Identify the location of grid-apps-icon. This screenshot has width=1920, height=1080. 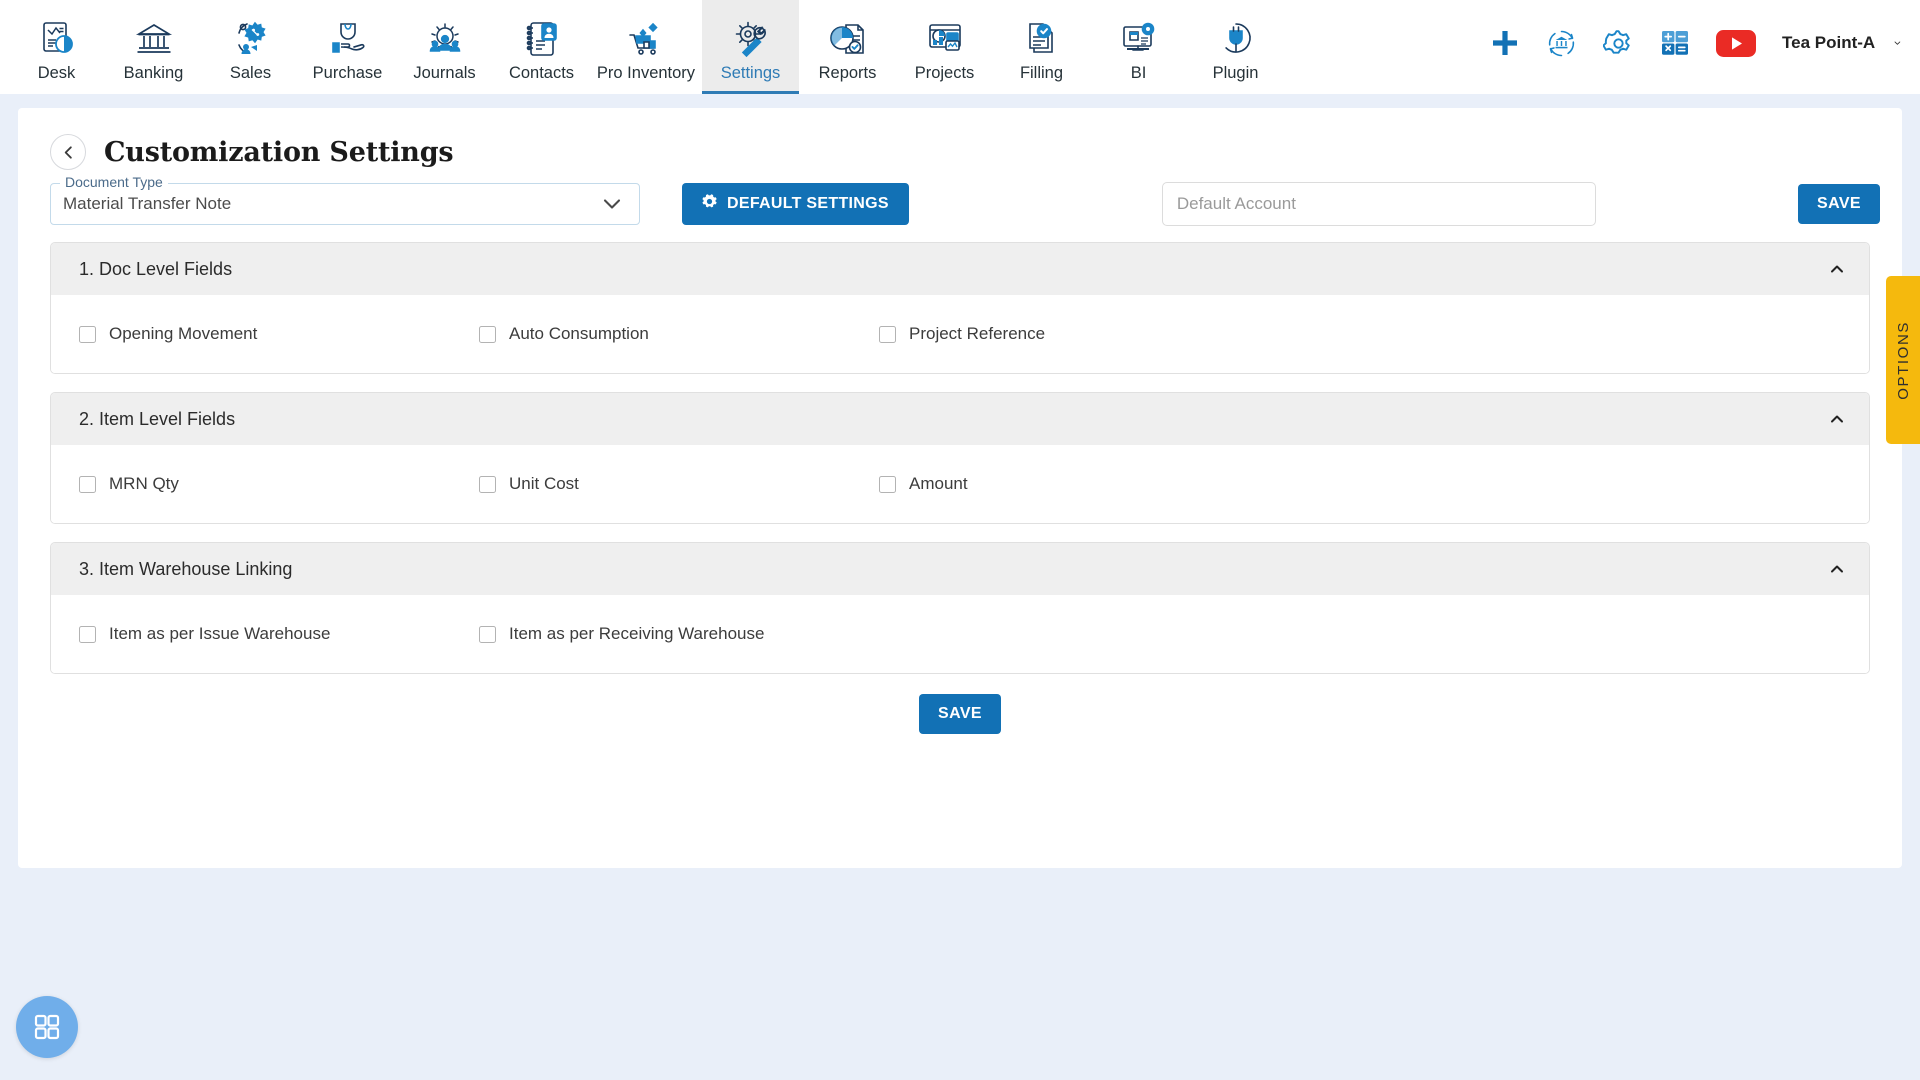
(47, 1027).